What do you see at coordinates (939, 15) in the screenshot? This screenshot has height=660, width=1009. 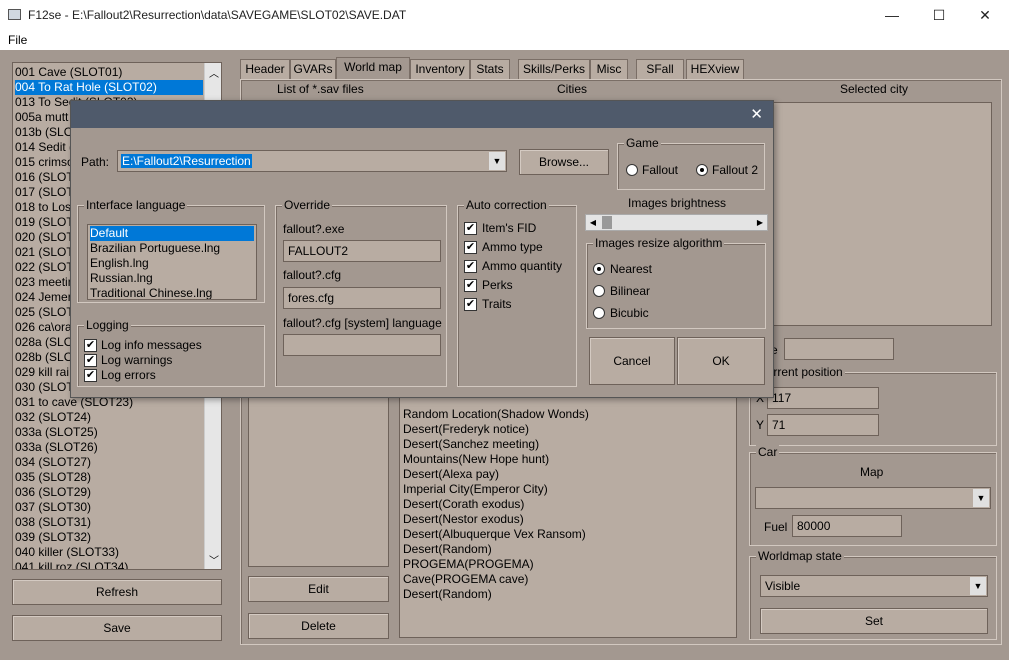 I see `maximize-button: ☐` at bounding box center [939, 15].